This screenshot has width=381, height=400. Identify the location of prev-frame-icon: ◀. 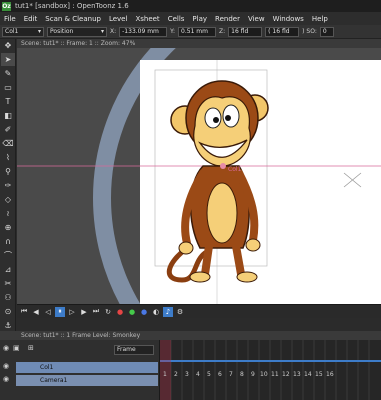
(36, 312).